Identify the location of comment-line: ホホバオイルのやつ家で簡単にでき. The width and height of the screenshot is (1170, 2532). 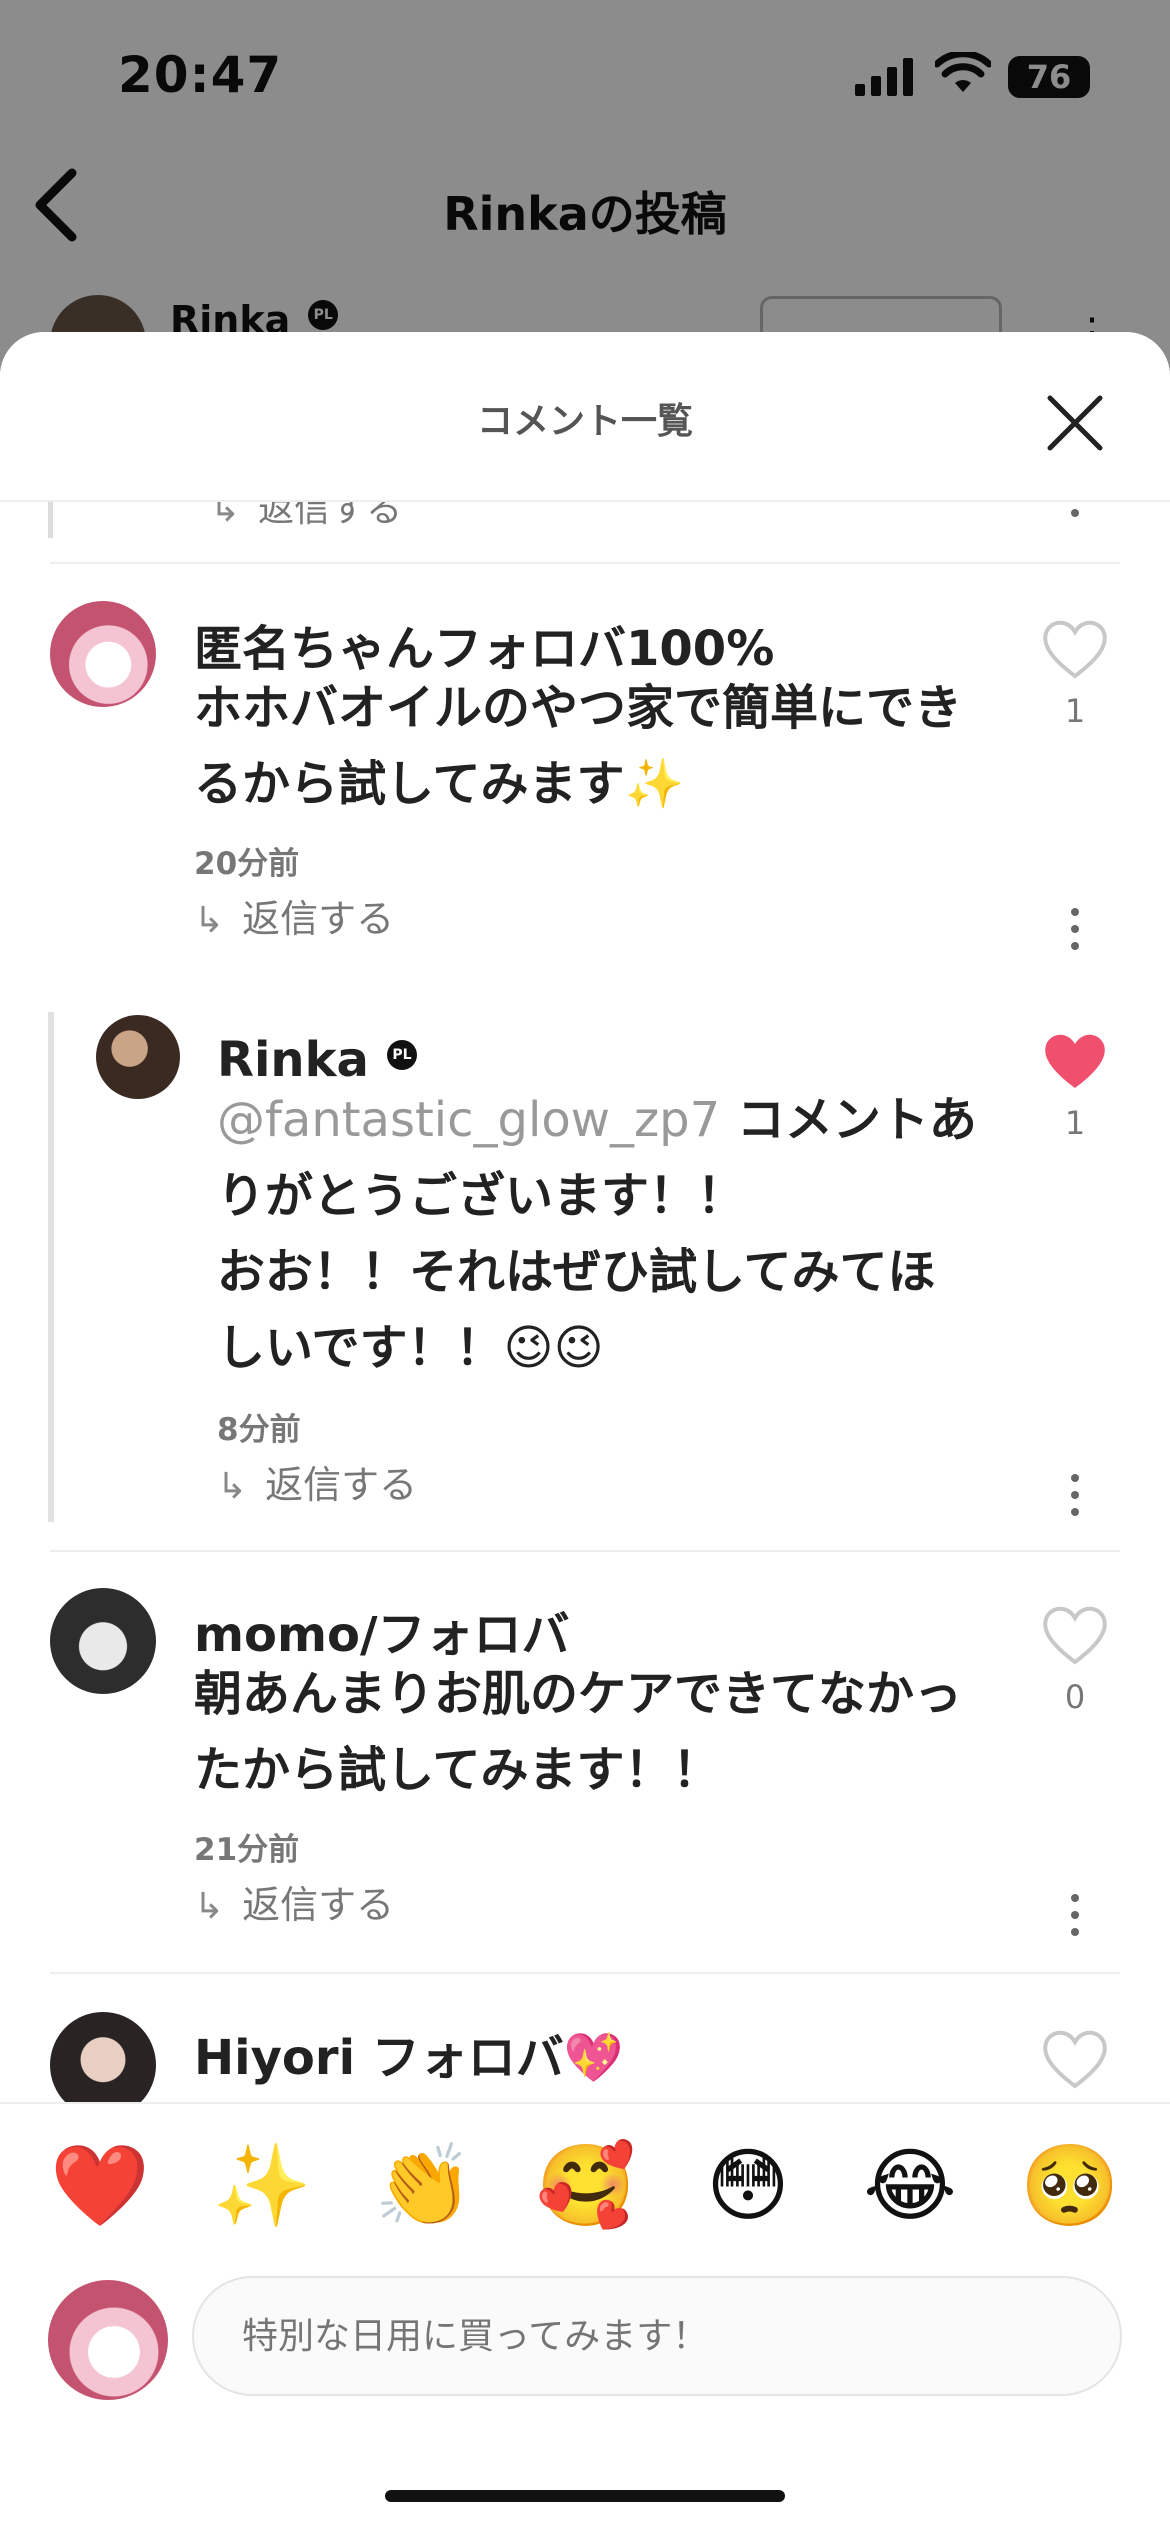
(578, 708).